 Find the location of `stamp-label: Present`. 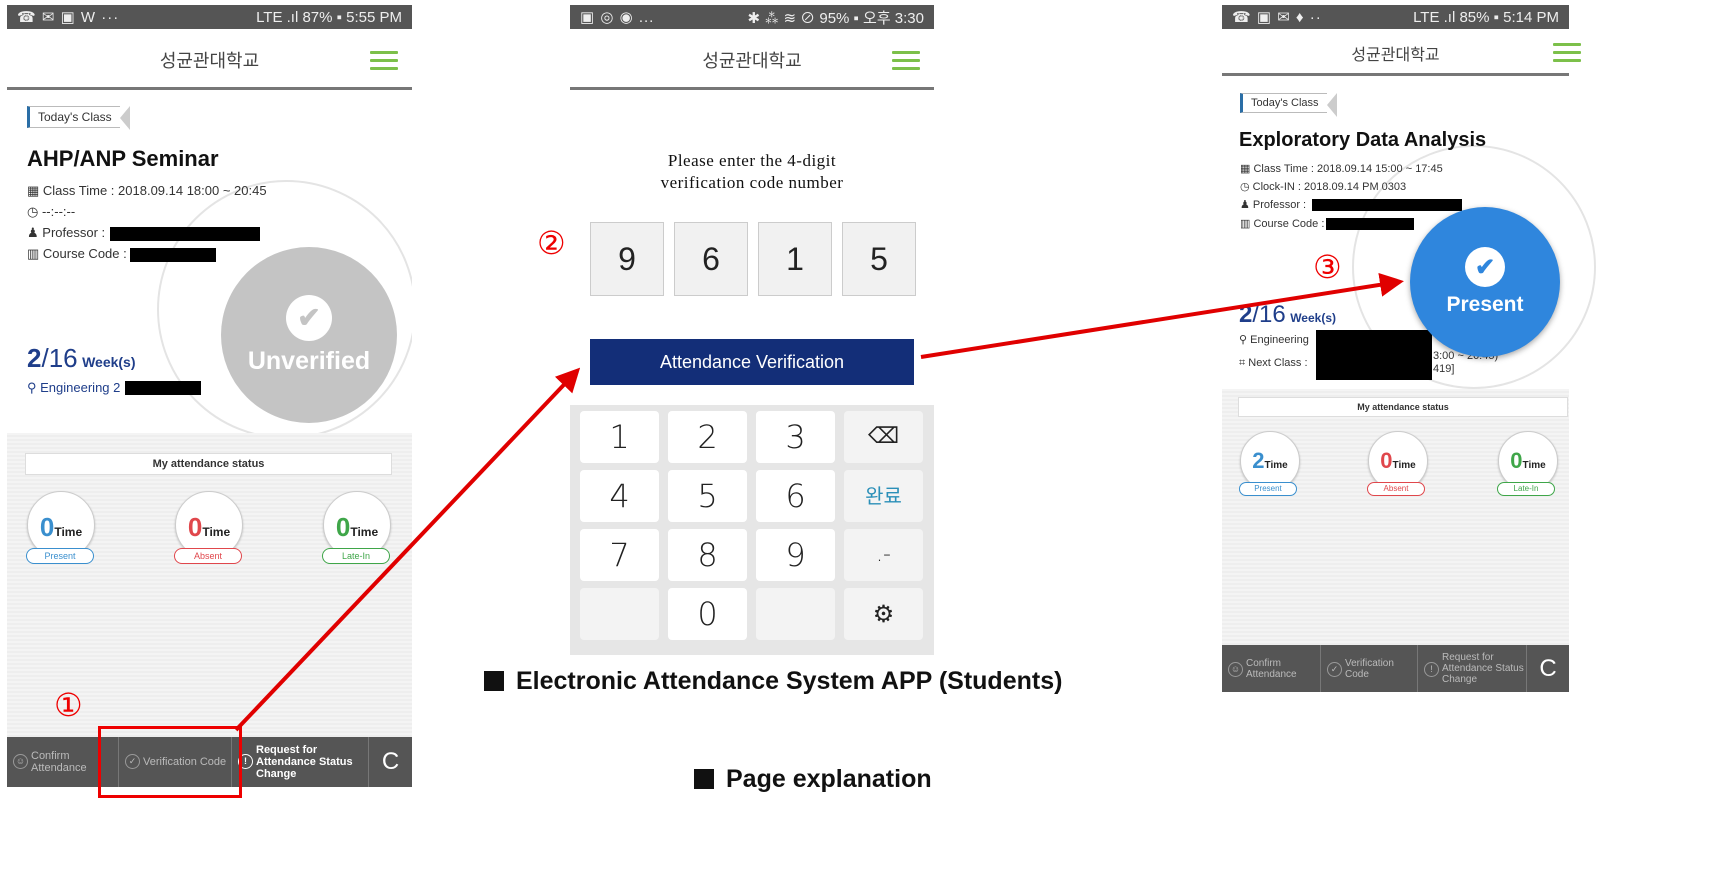

stamp-label: Present is located at coordinates (1485, 304).